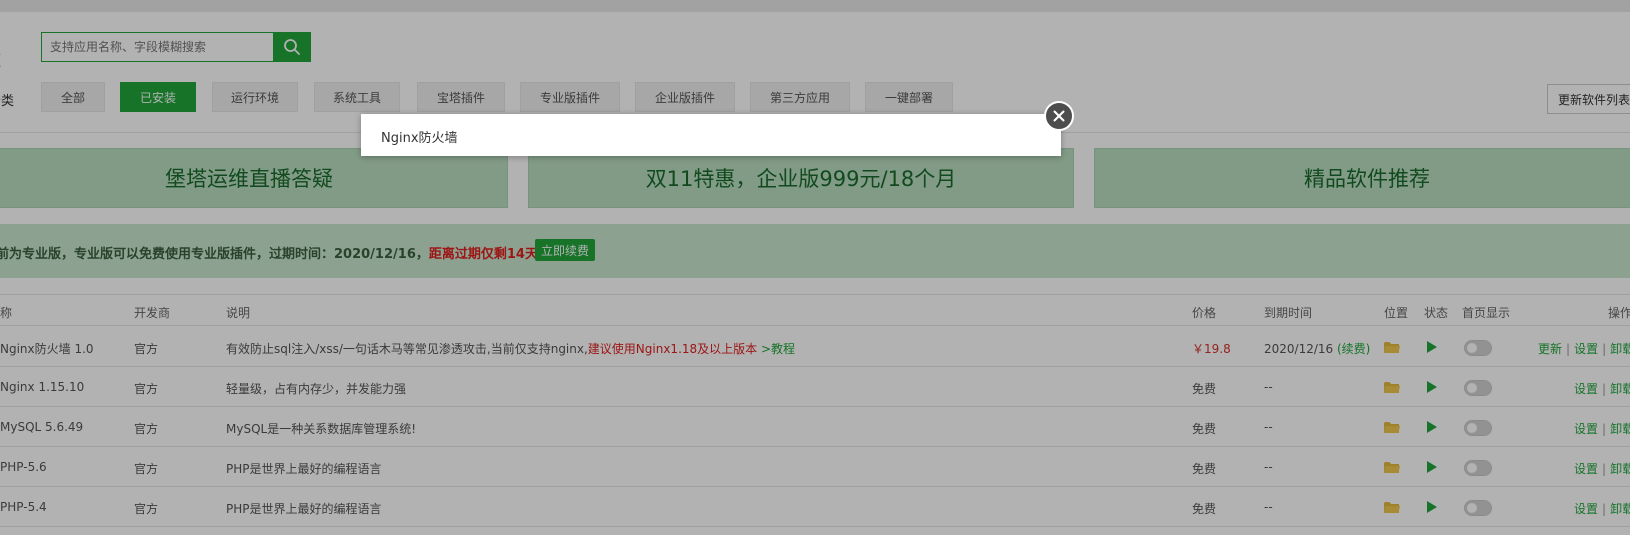  What do you see at coordinates (711, 135) in the screenshot?
I see `plugin-dialog: Nginx防火墙` at bounding box center [711, 135].